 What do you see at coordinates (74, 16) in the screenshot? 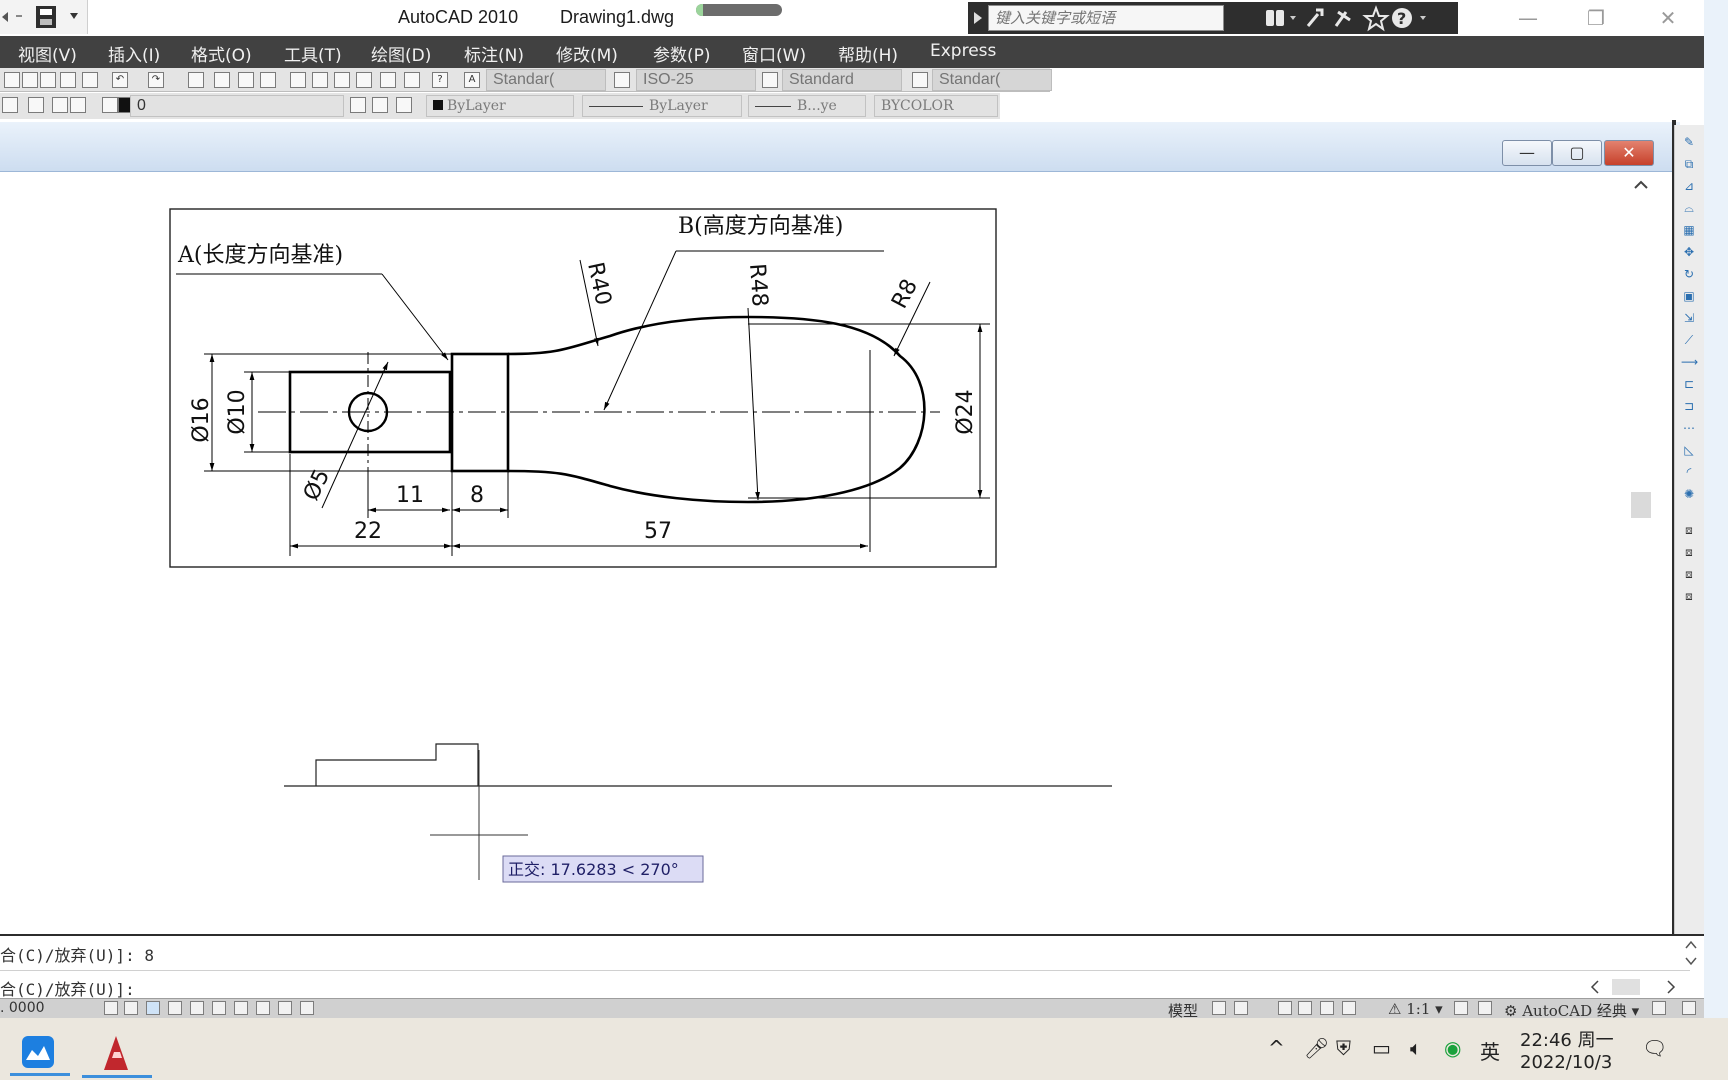
I see `dropdown-arrow-icon` at bounding box center [74, 16].